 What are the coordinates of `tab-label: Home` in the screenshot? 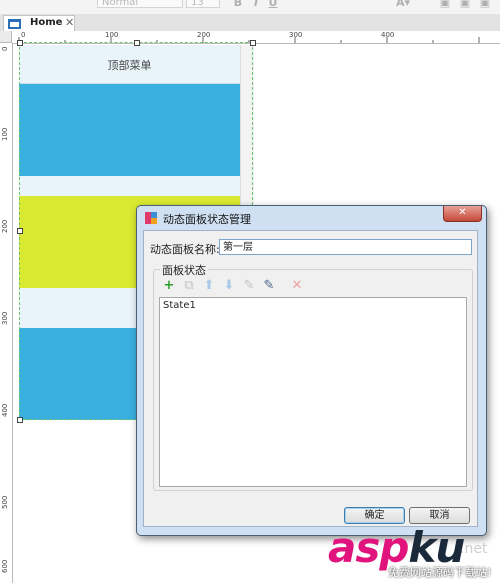 It's located at (46, 22).